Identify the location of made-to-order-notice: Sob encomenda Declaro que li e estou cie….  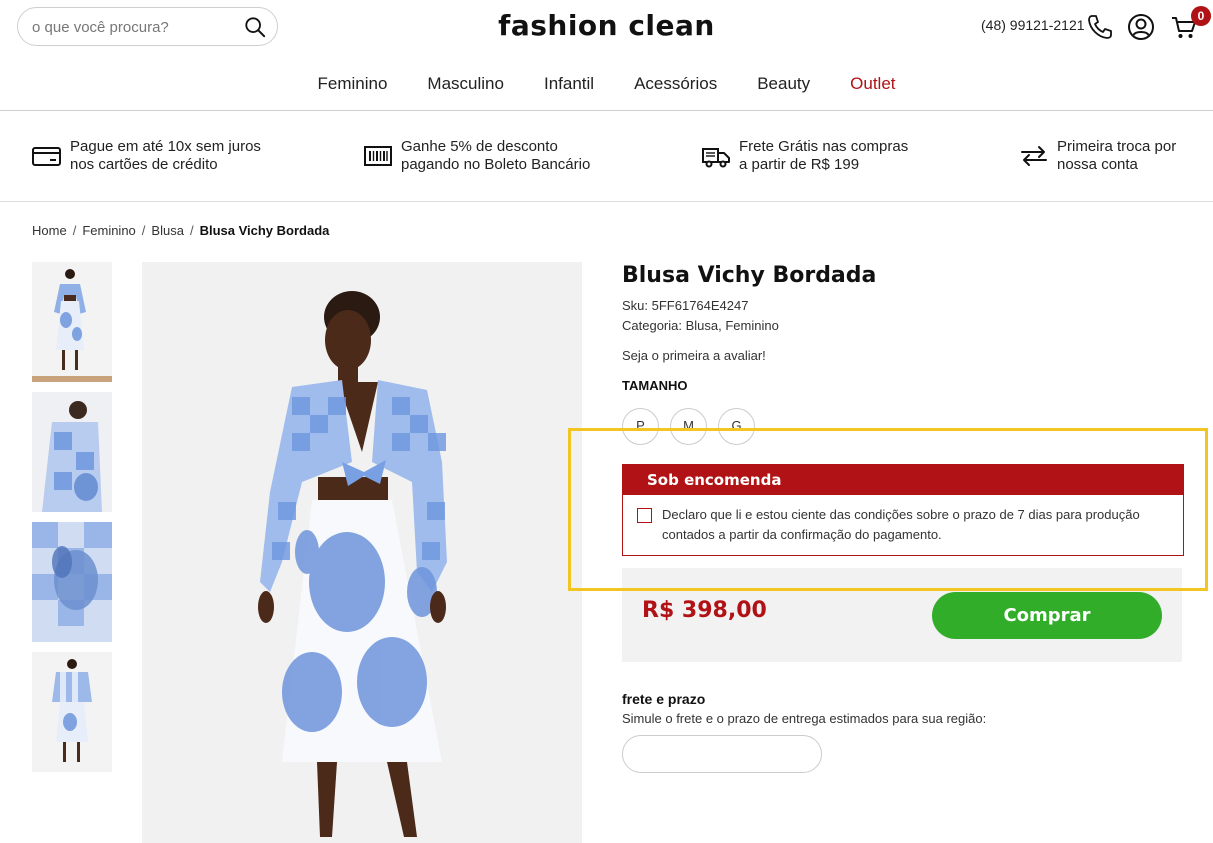
(903, 510).